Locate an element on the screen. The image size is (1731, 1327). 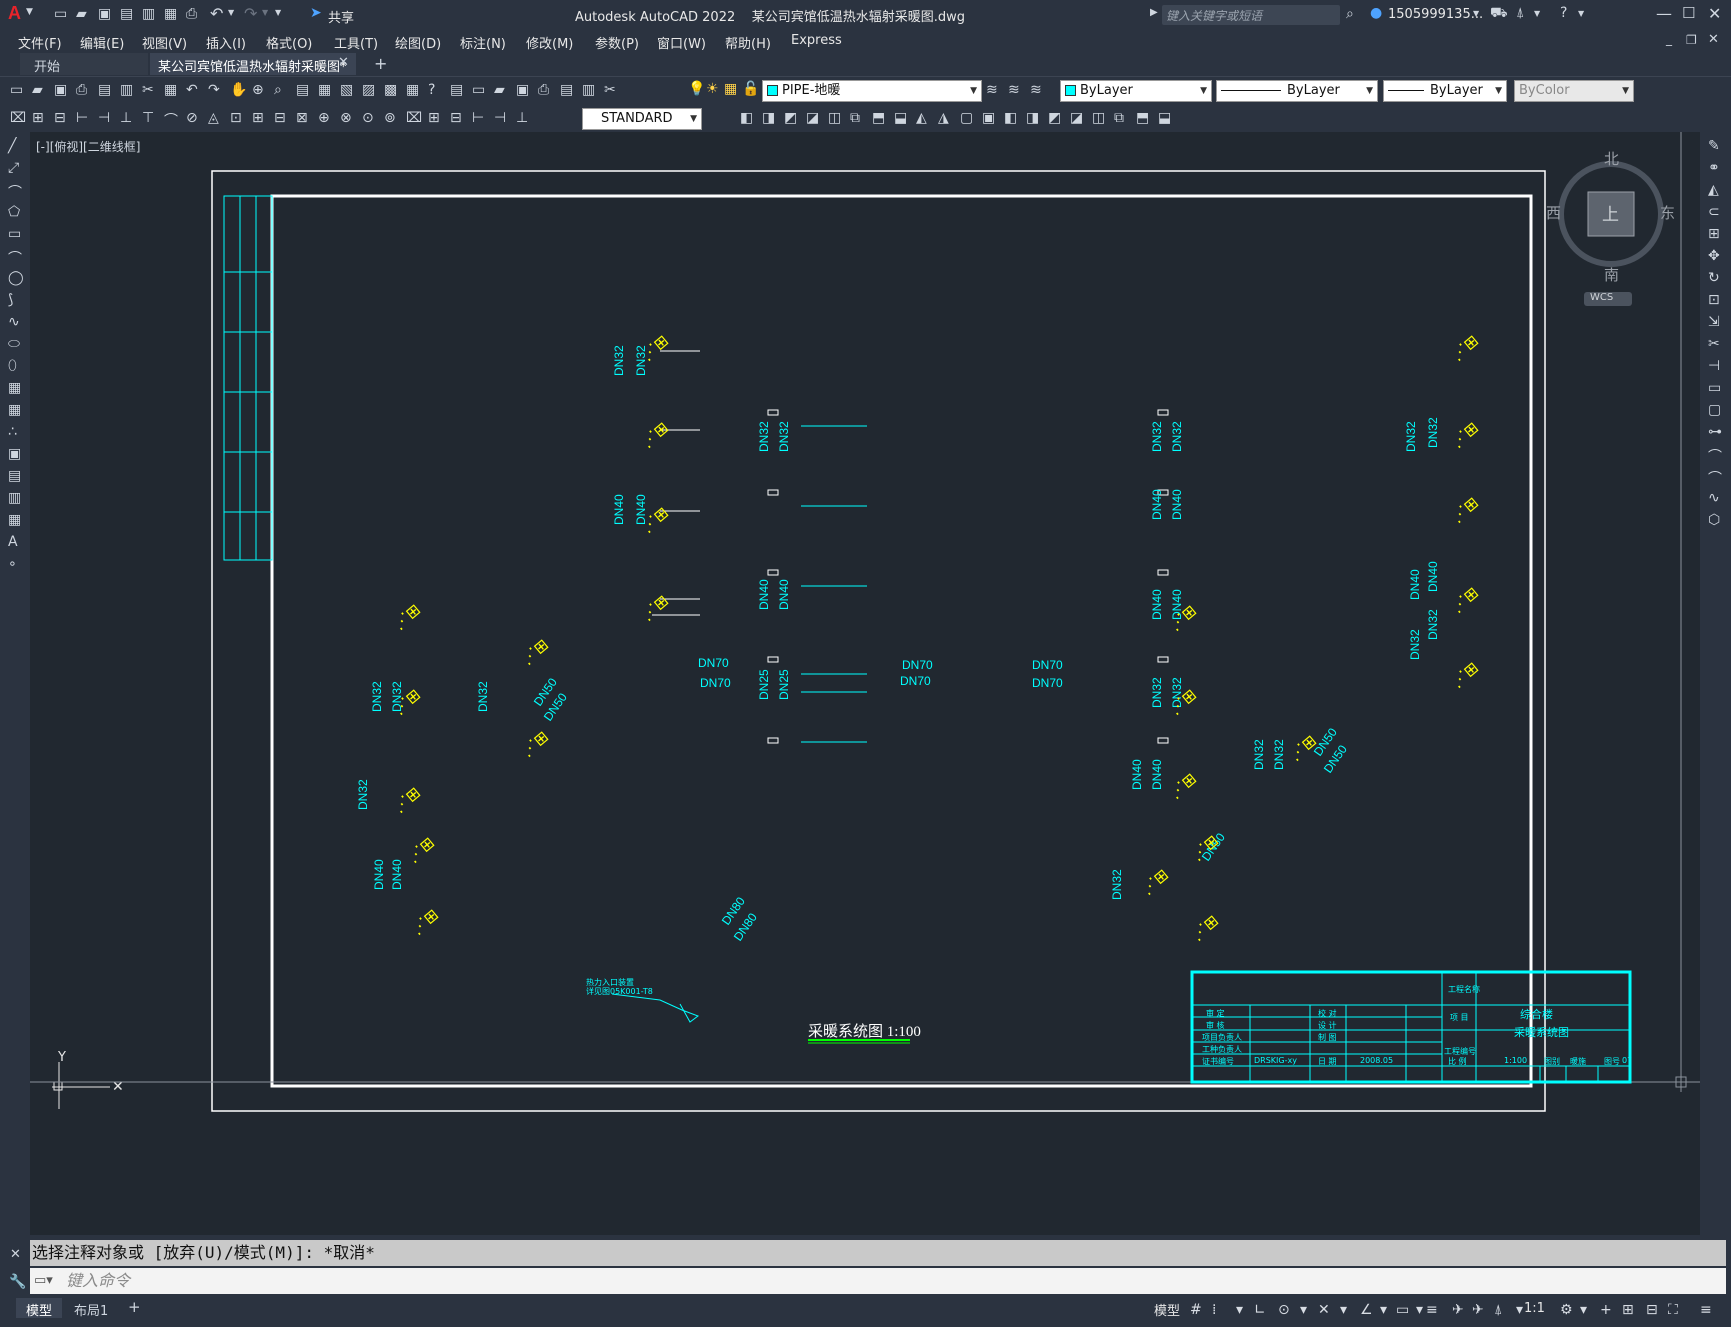
user-icon: ● is located at coordinates (1376, 13).